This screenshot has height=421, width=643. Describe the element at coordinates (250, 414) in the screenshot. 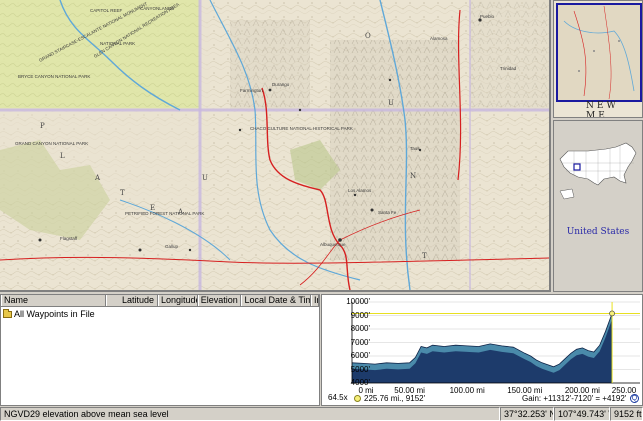

I see `status-datum: NGVD29 elevation above mean sea level` at that location.